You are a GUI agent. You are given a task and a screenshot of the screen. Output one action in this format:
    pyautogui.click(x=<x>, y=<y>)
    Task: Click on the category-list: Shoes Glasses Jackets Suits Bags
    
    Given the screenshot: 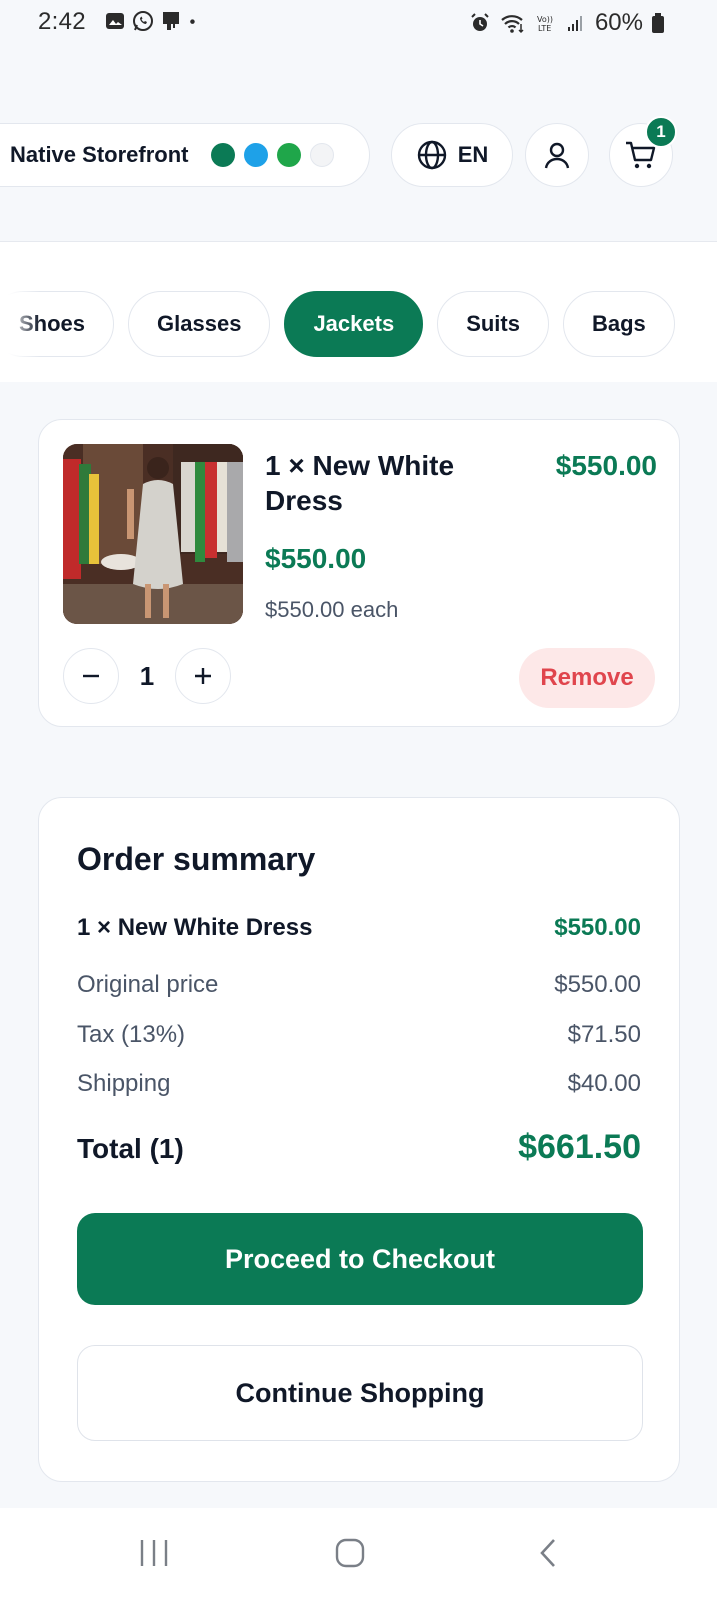 What is the action you would take?
    pyautogui.click(x=337, y=324)
    